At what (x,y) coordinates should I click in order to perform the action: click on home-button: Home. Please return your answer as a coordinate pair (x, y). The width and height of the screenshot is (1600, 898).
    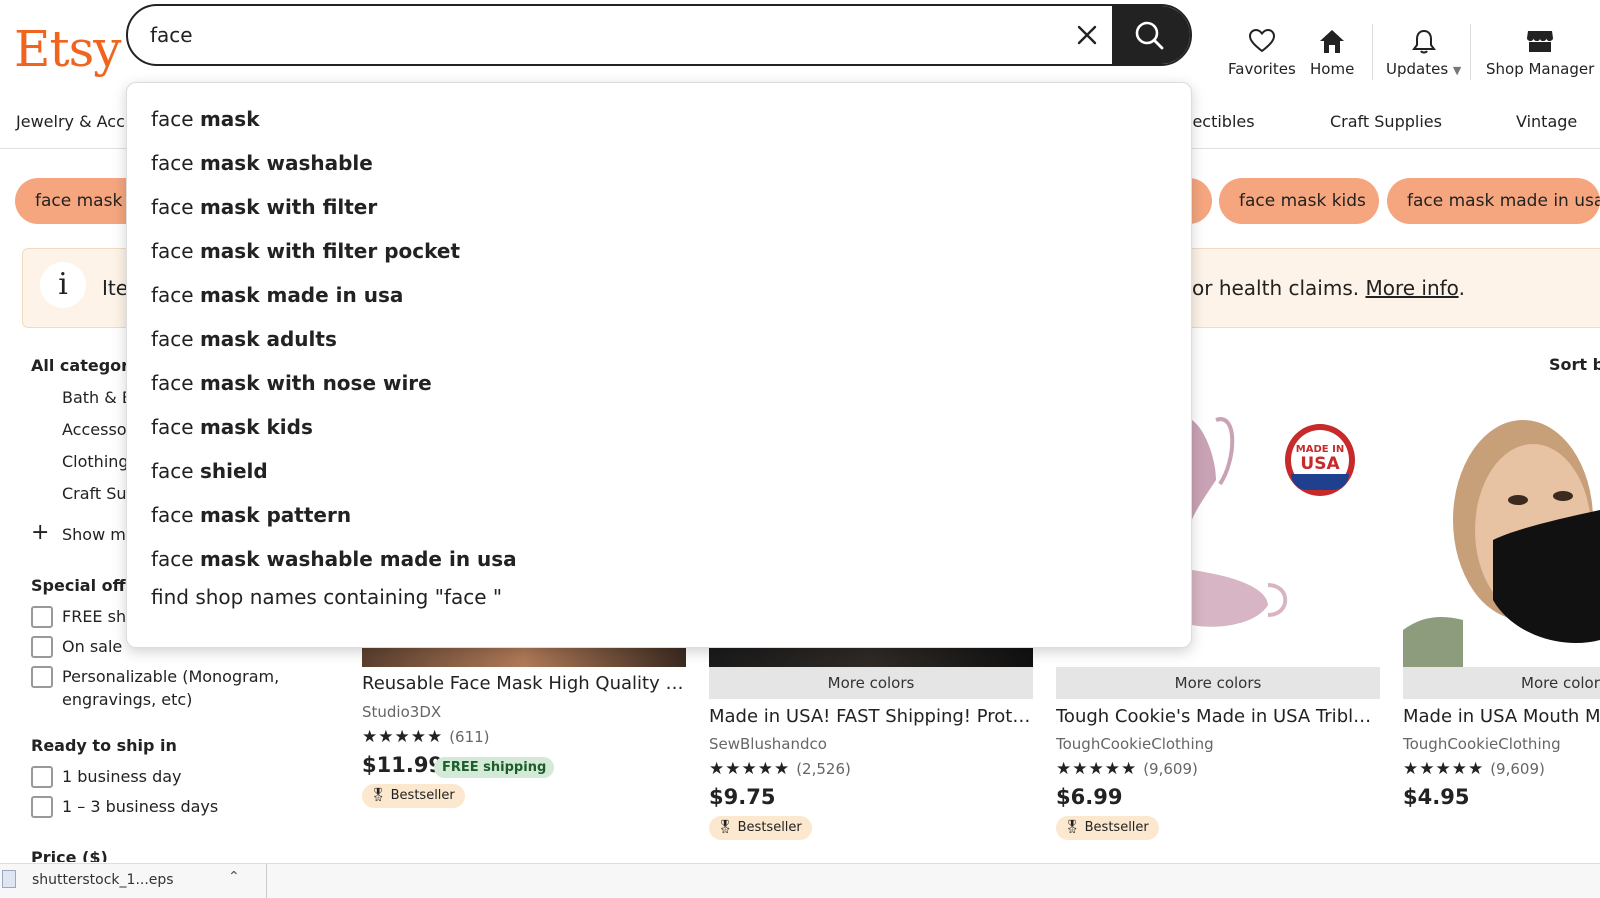
    Looking at the image, I should click on (1332, 53).